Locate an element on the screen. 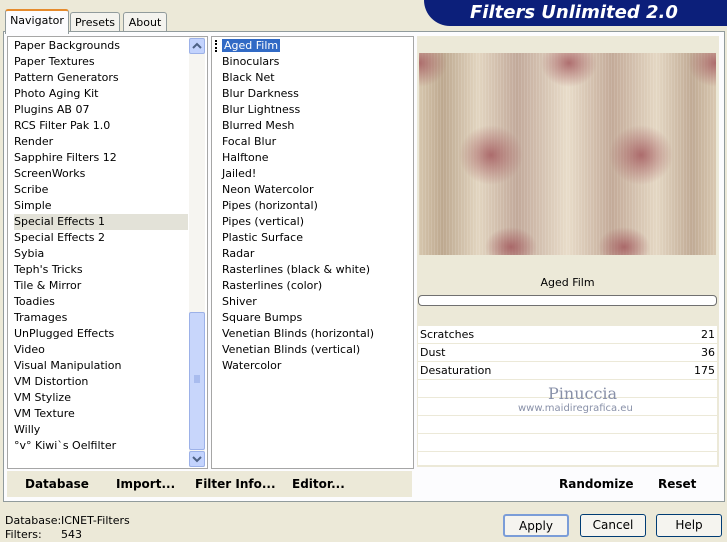  filter-item: Rasterlines (color) is located at coordinates (314, 286).